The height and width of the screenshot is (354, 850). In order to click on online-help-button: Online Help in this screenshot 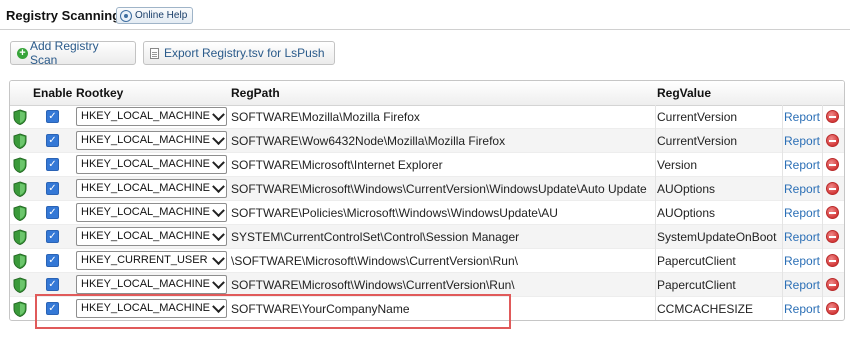, I will do `click(155, 15)`.